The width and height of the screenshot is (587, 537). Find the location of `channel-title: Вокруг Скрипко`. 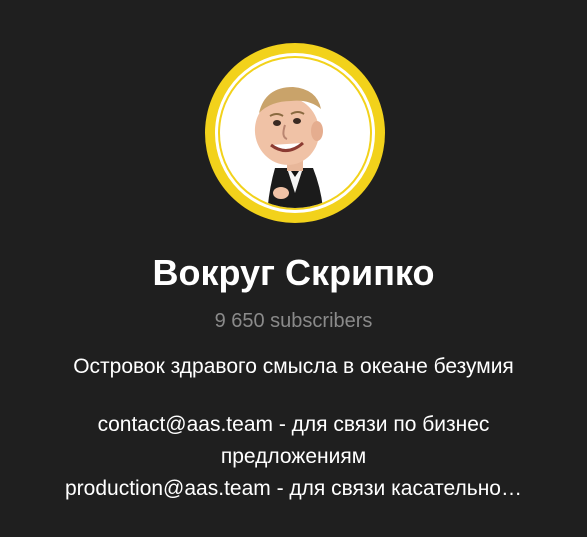

channel-title: Вокруг Скрипко is located at coordinates (293, 272).